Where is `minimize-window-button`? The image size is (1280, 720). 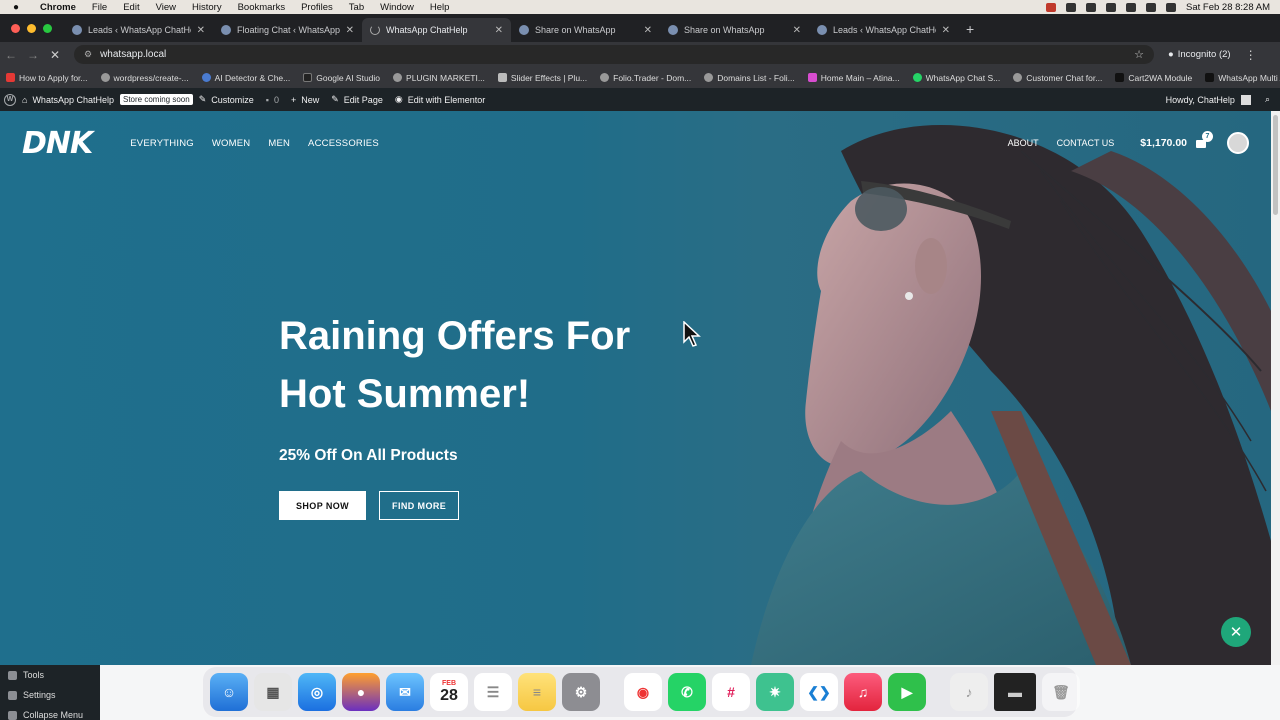 minimize-window-button is located at coordinates (31, 28).